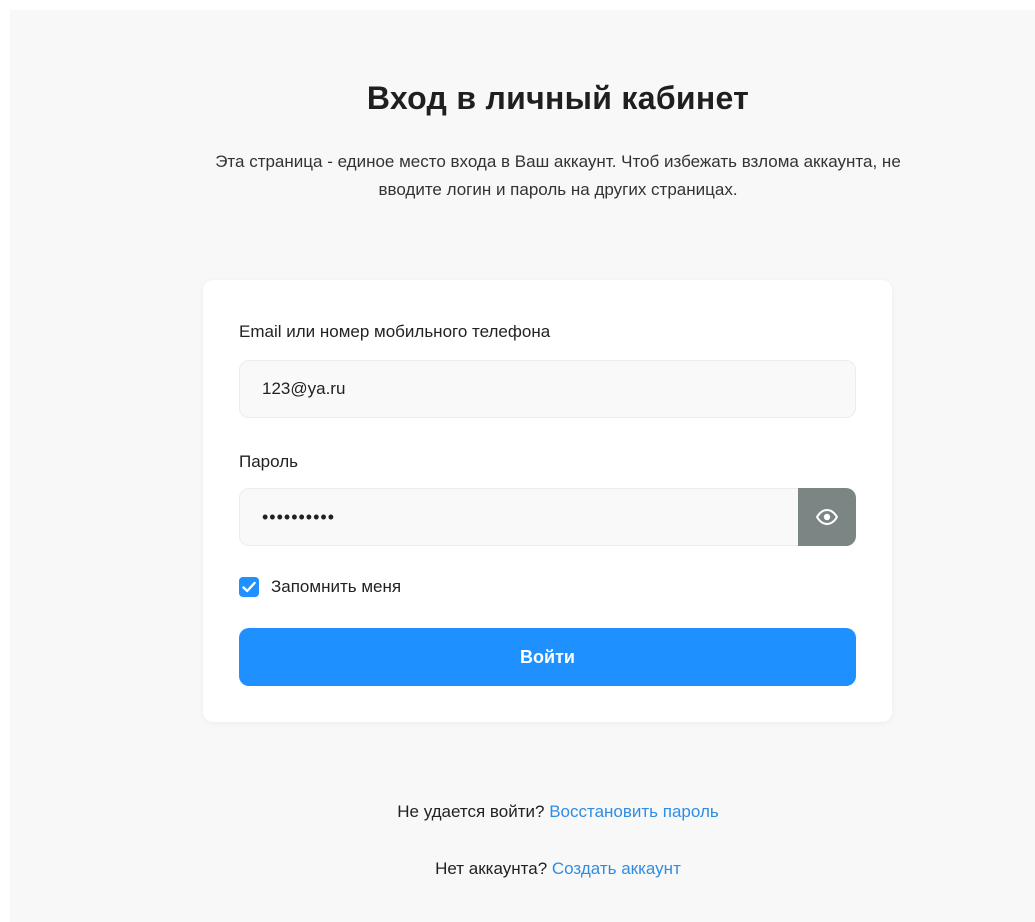  Describe the element at coordinates (558, 98) in the screenshot. I see `page-title: Вход в личный кабинет` at that location.